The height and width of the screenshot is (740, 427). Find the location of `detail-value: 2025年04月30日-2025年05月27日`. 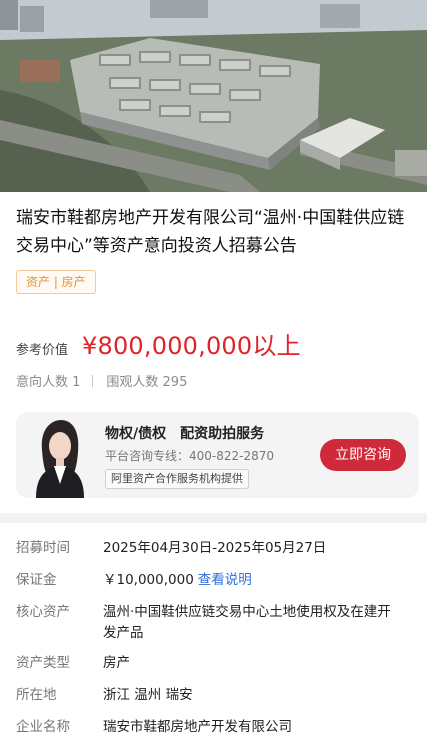

detail-value: 2025年04月30日-2025年05月27日 is located at coordinates (215, 548).